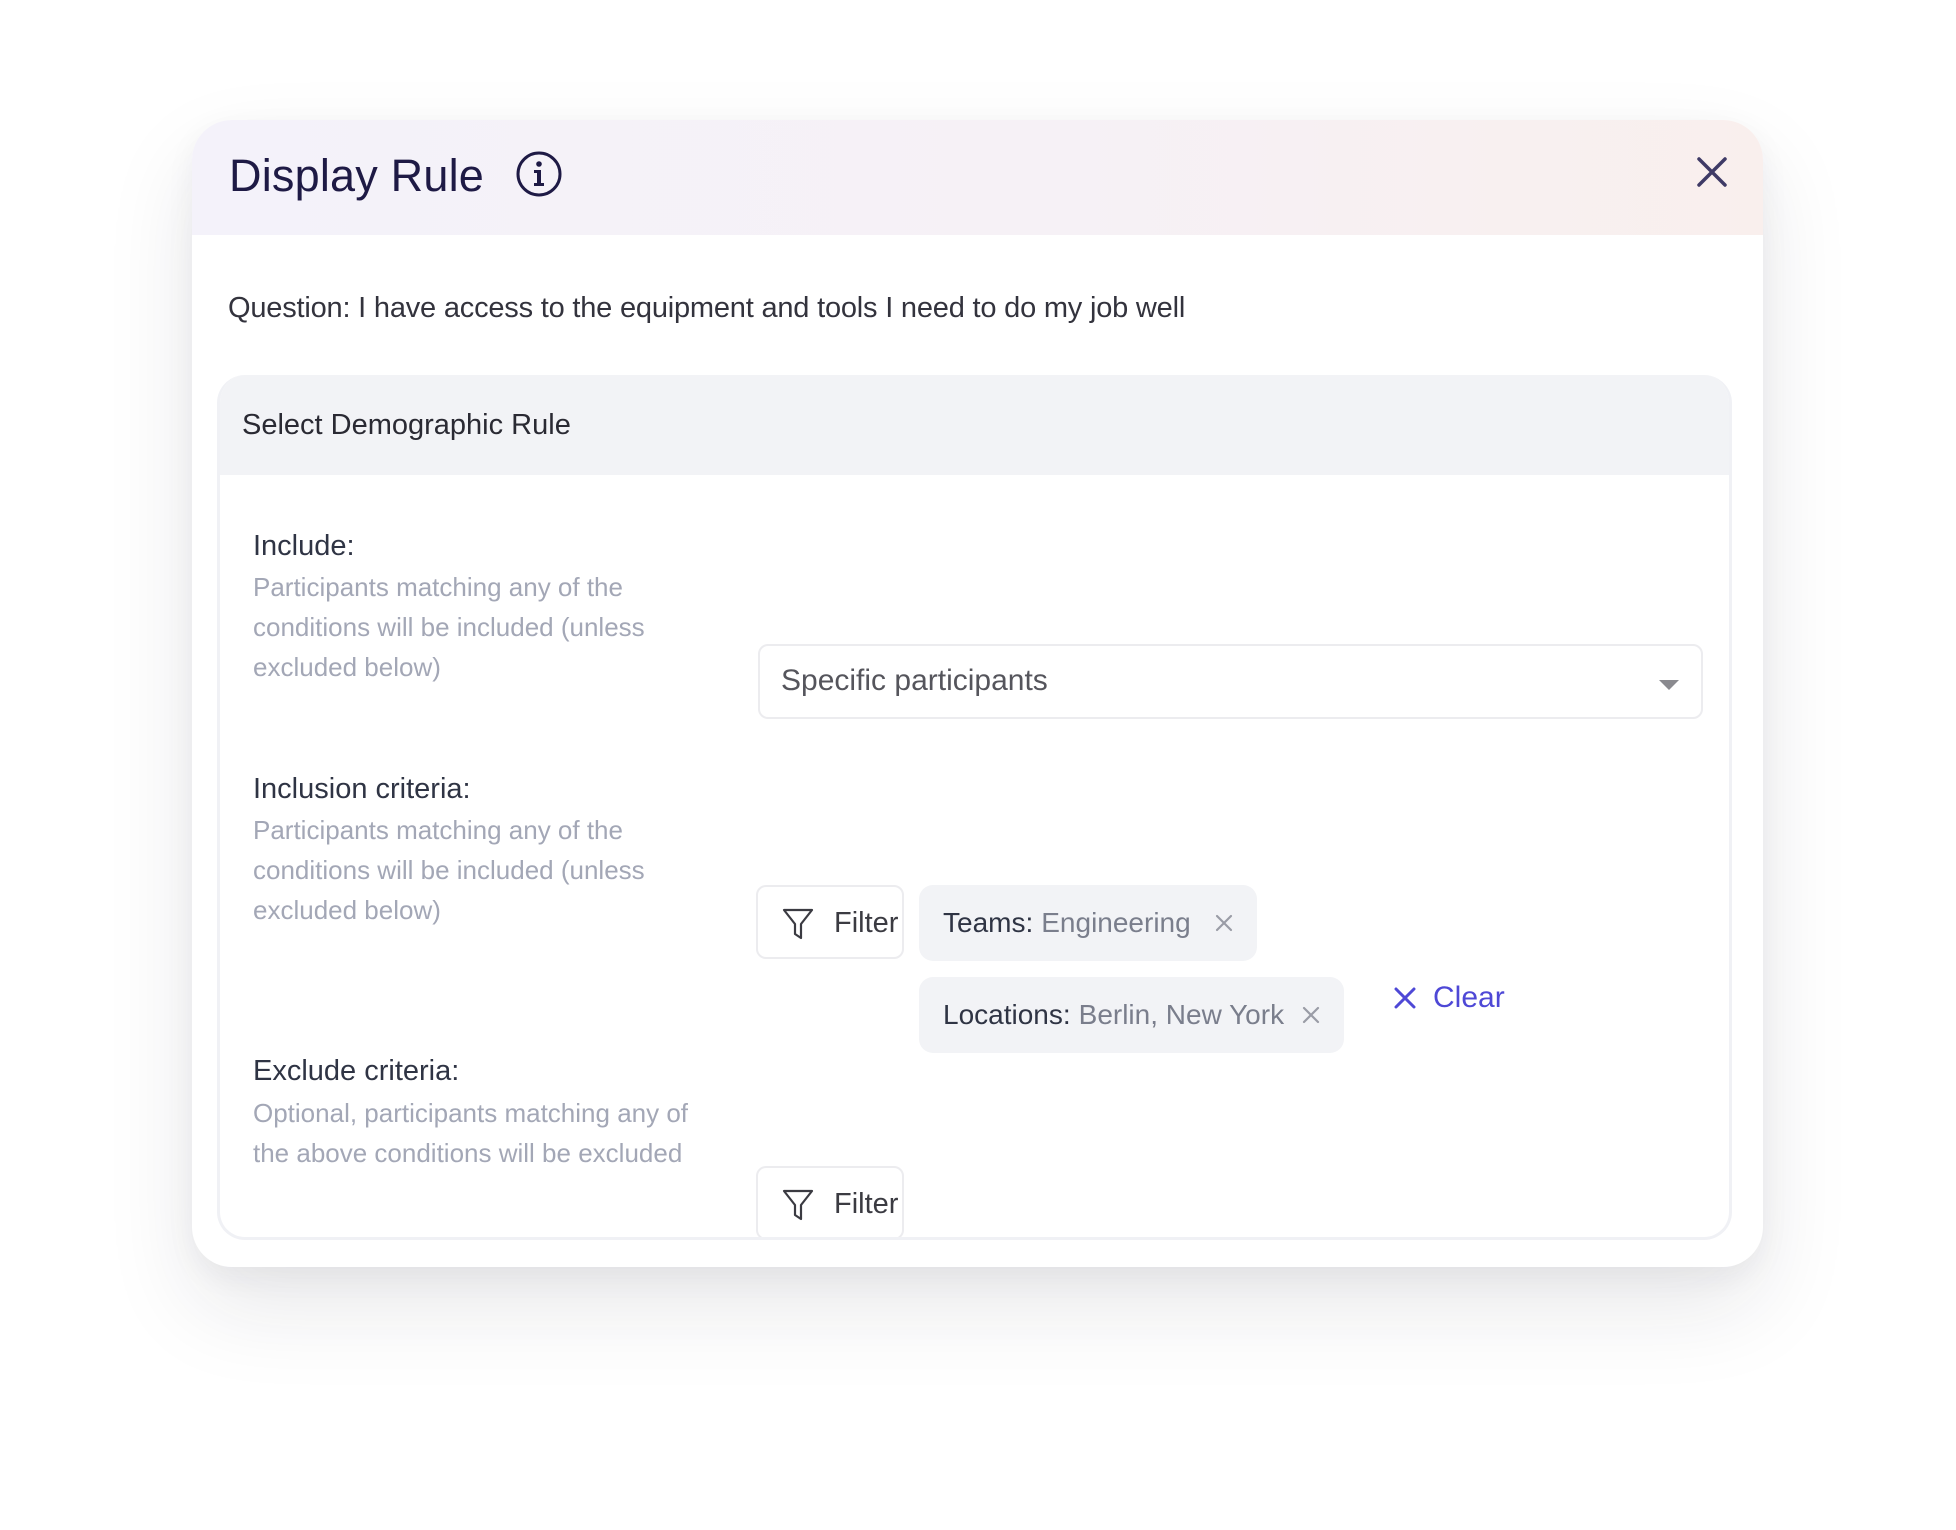 This screenshot has height=1530, width=1956. Describe the element at coordinates (974, 425) in the screenshot. I see `panel-header: Select Demographic Rule` at that location.